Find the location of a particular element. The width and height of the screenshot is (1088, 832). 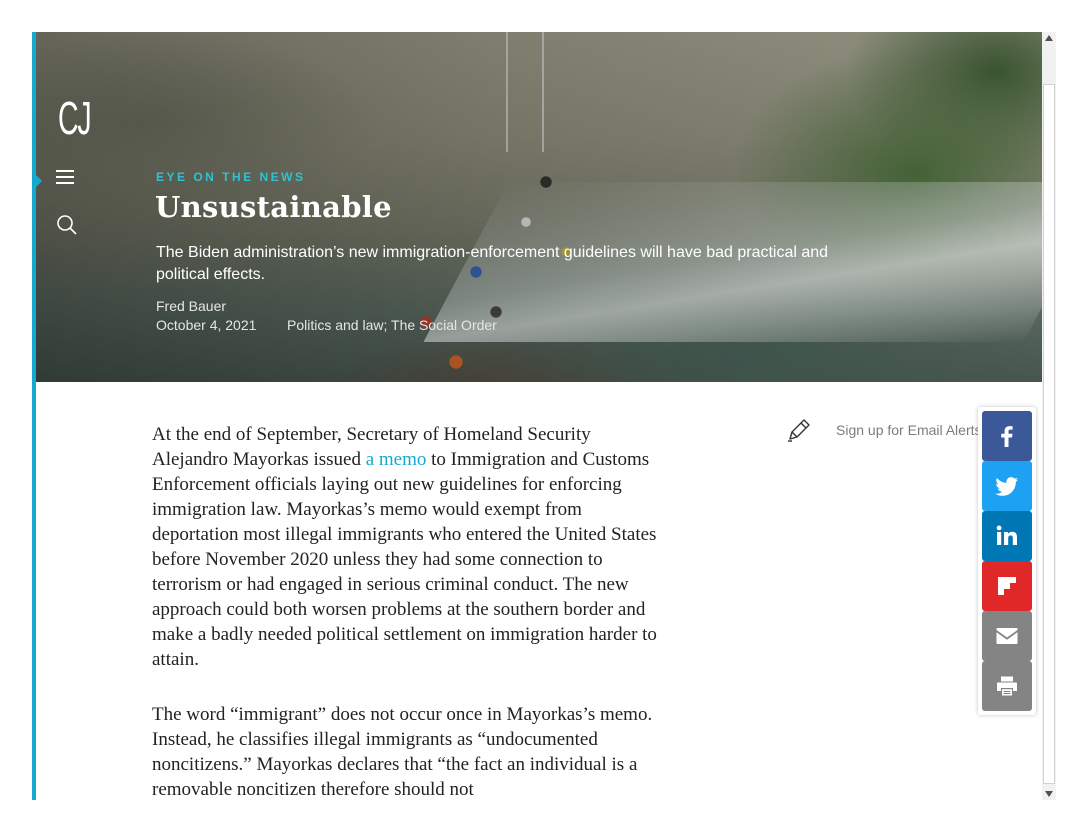

twitter-icon is located at coordinates (1006, 486).